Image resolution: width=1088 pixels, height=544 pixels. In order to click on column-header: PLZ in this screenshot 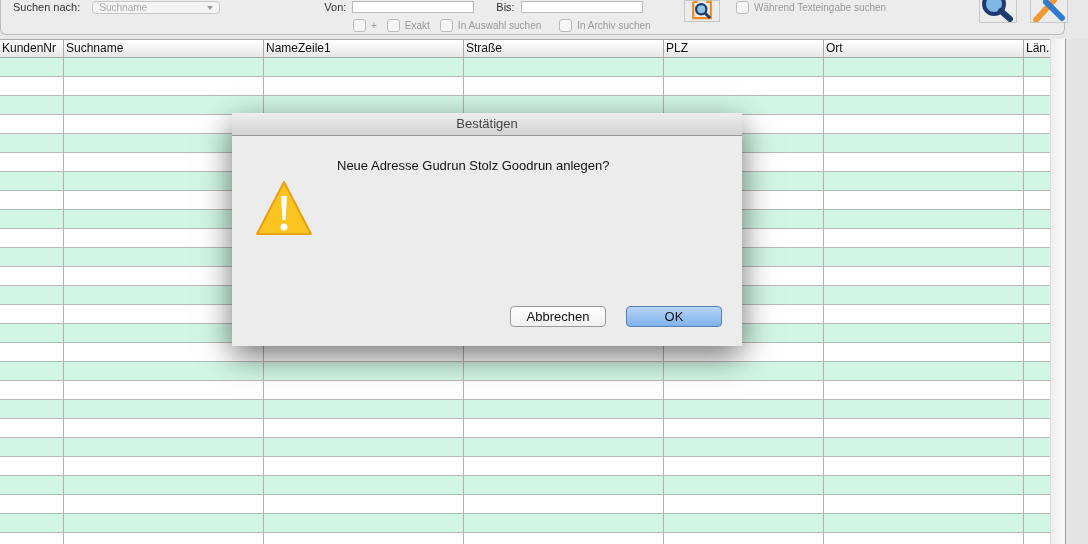, I will do `click(743, 48)`.